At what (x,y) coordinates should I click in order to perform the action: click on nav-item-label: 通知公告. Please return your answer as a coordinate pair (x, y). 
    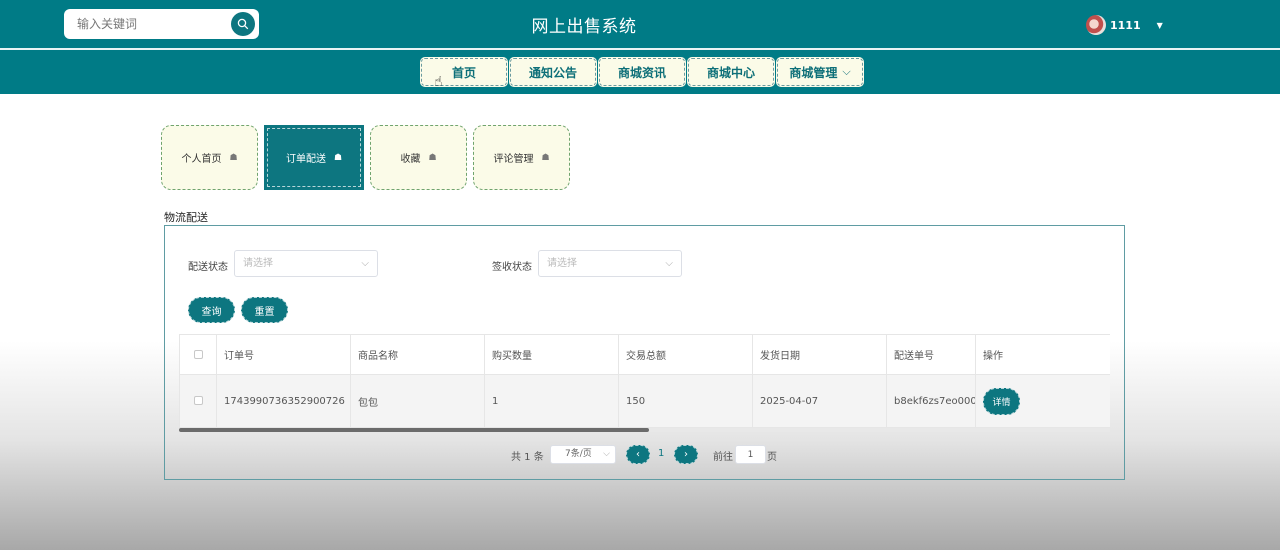
    Looking at the image, I should click on (552, 72).